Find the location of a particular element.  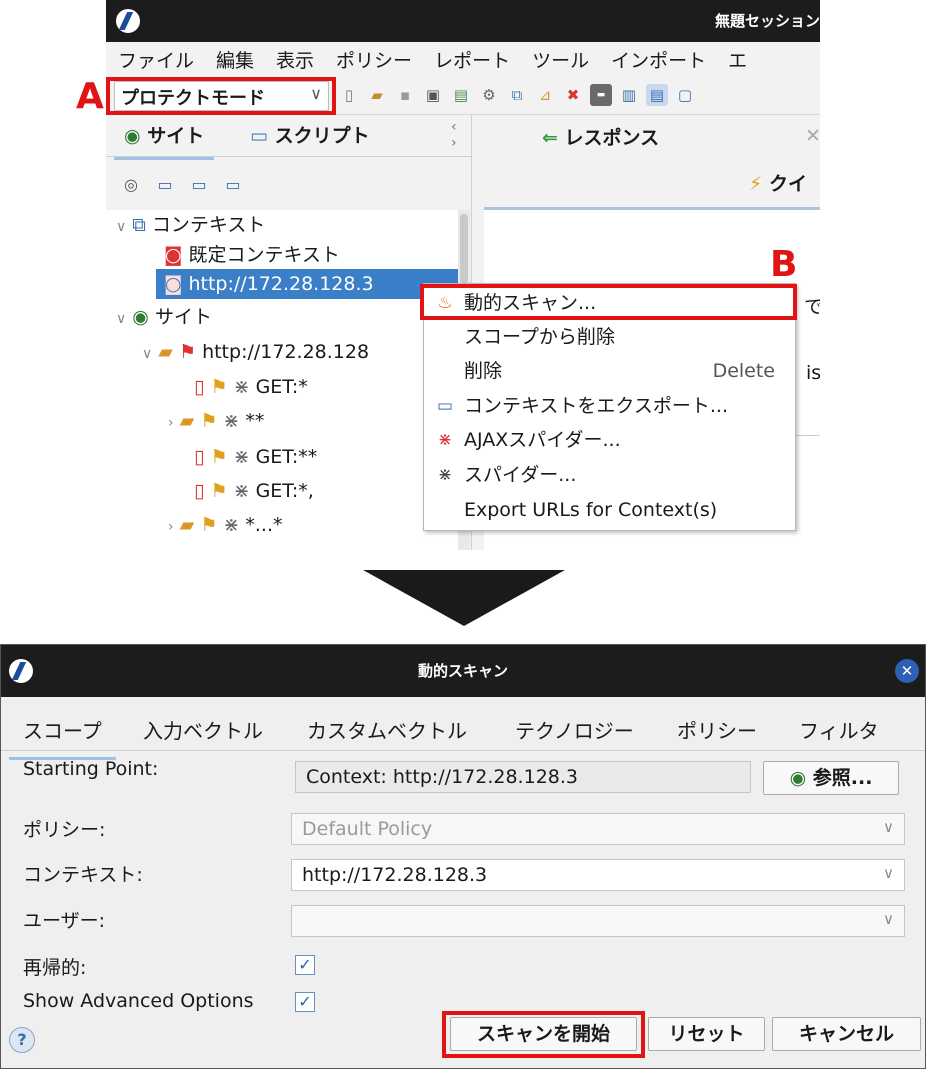

advanced-options-label: Show Advanced Options is located at coordinates (138, 1001).